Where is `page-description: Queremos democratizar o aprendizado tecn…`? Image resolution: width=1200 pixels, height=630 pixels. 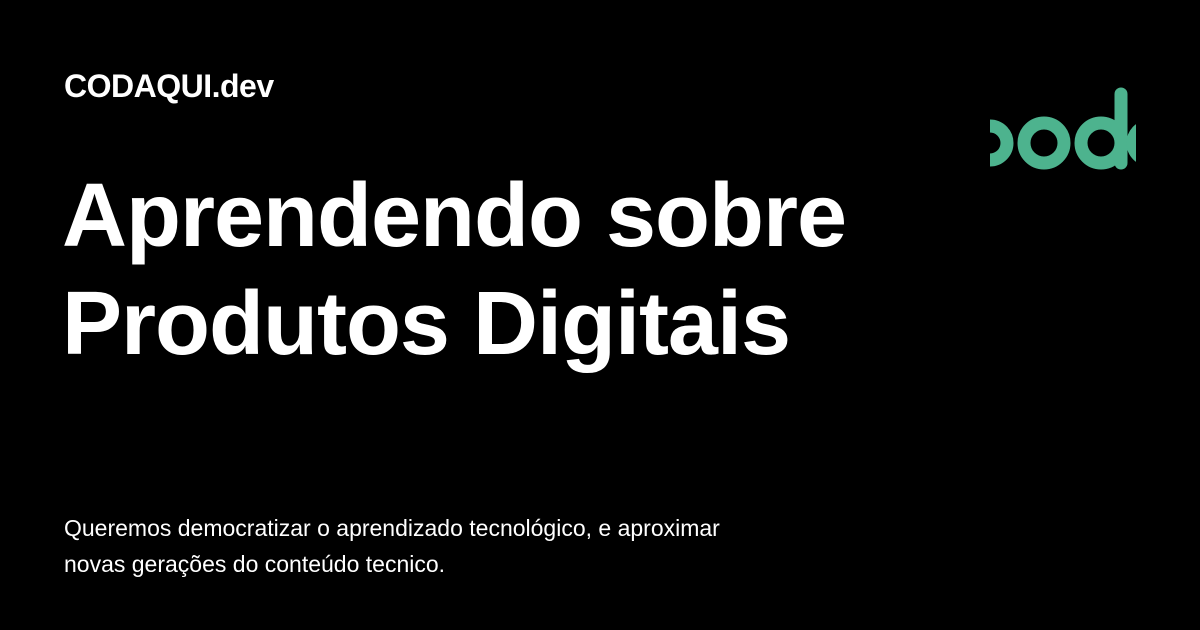
page-description: Queremos democratizar o aprendizado tecn… is located at coordinates (444, 546).